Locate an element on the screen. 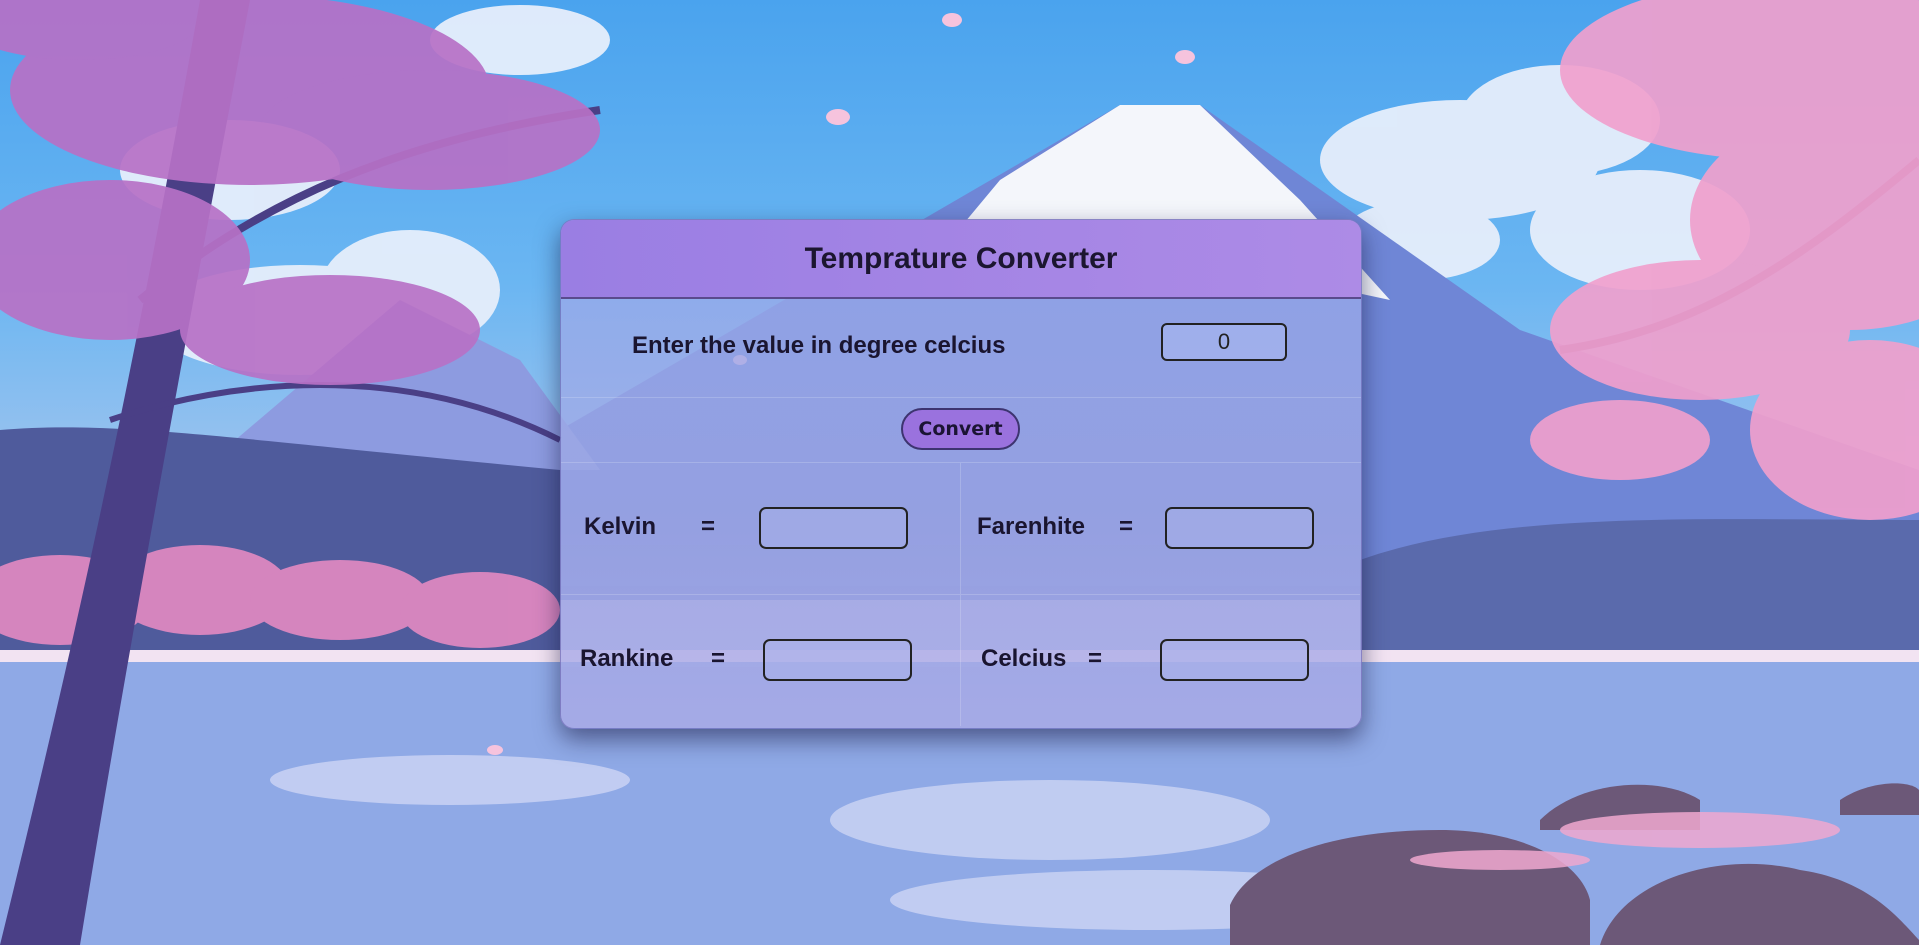 The width and height of the screenshot is (1919, 945). kelvin-equals: = is located at coordinates (708, 526).